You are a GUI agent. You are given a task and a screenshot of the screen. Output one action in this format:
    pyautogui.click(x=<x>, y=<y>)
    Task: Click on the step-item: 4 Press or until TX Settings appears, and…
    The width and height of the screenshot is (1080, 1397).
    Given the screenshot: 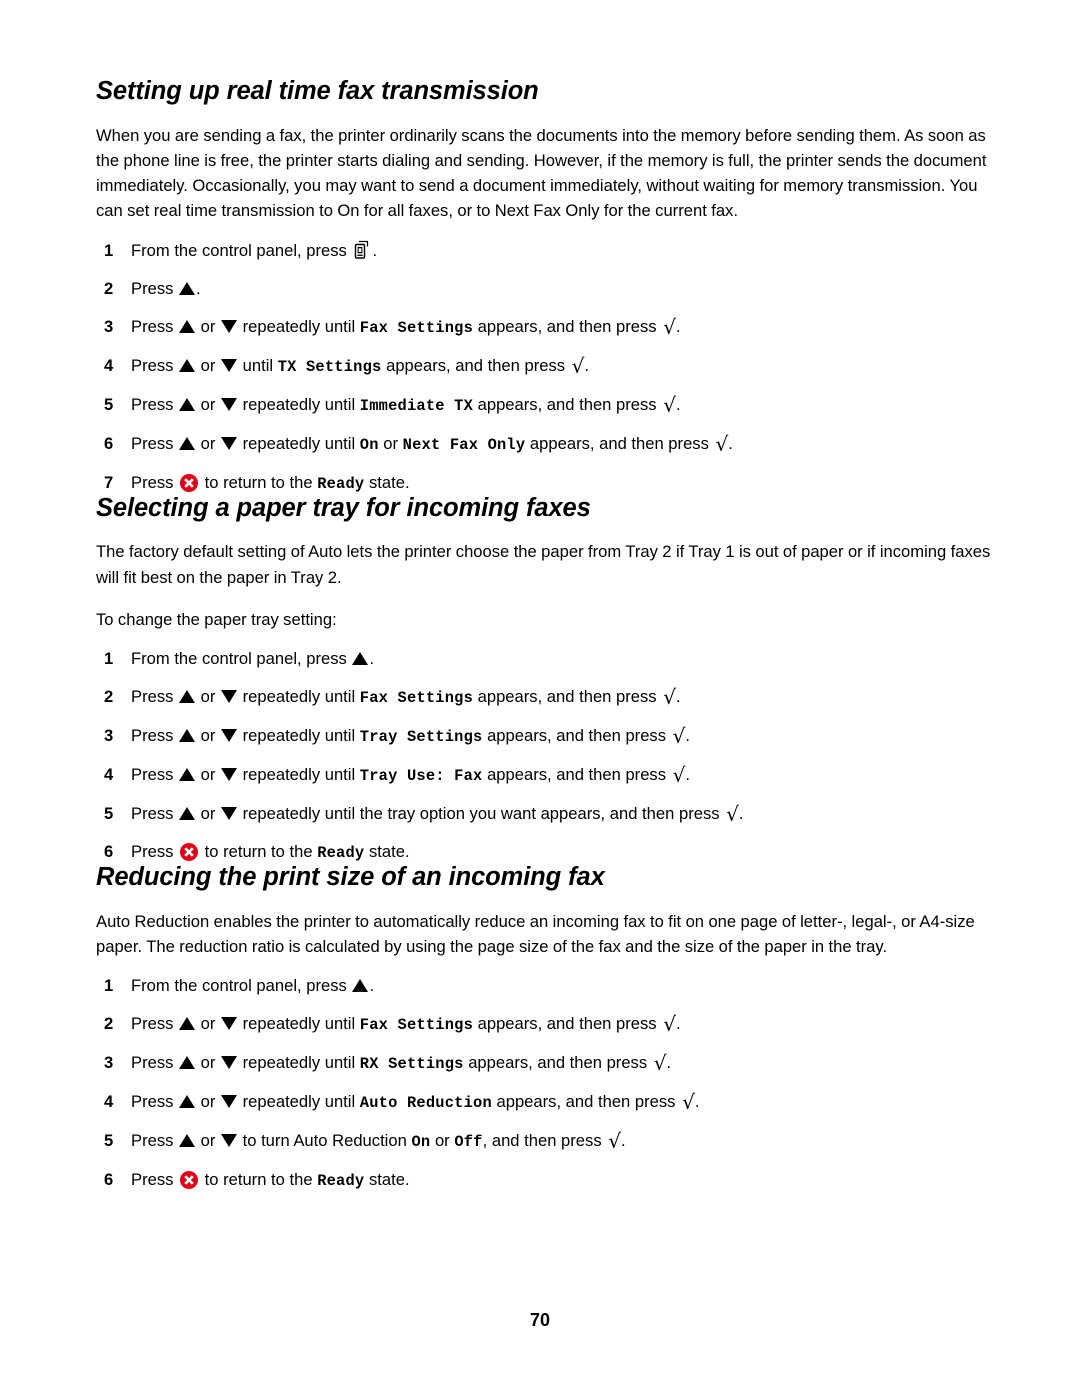 What is the action you would take?
    pyautogui.click(x=548, y=366)
    